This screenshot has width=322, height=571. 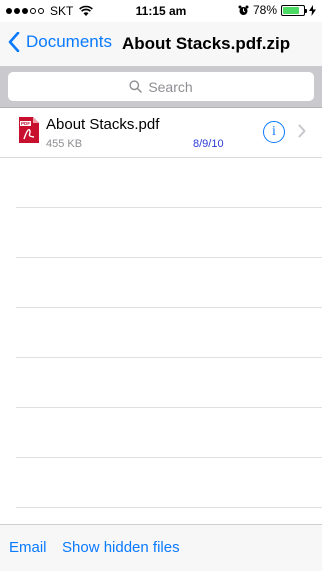 I want to click on info-glyph: i, so click(x=274, y=131).